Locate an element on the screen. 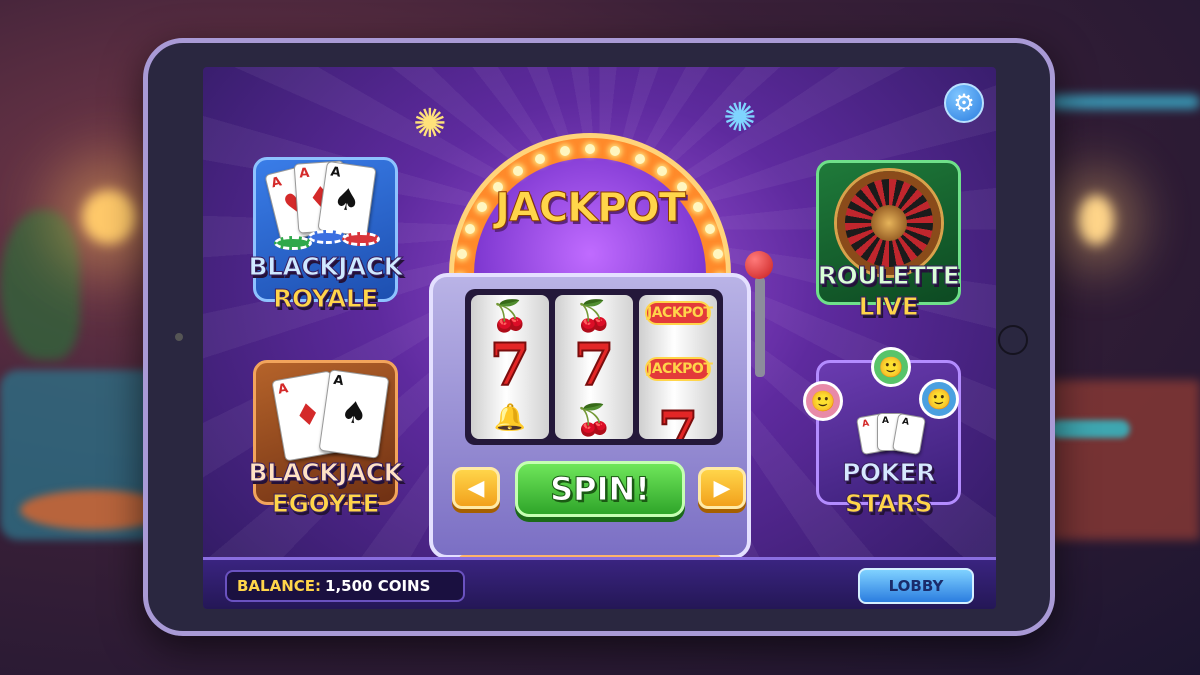 The height and width of the screenshot is (675, 1200). bet-increase-button: ▶ is located at coordinates (722, 488).